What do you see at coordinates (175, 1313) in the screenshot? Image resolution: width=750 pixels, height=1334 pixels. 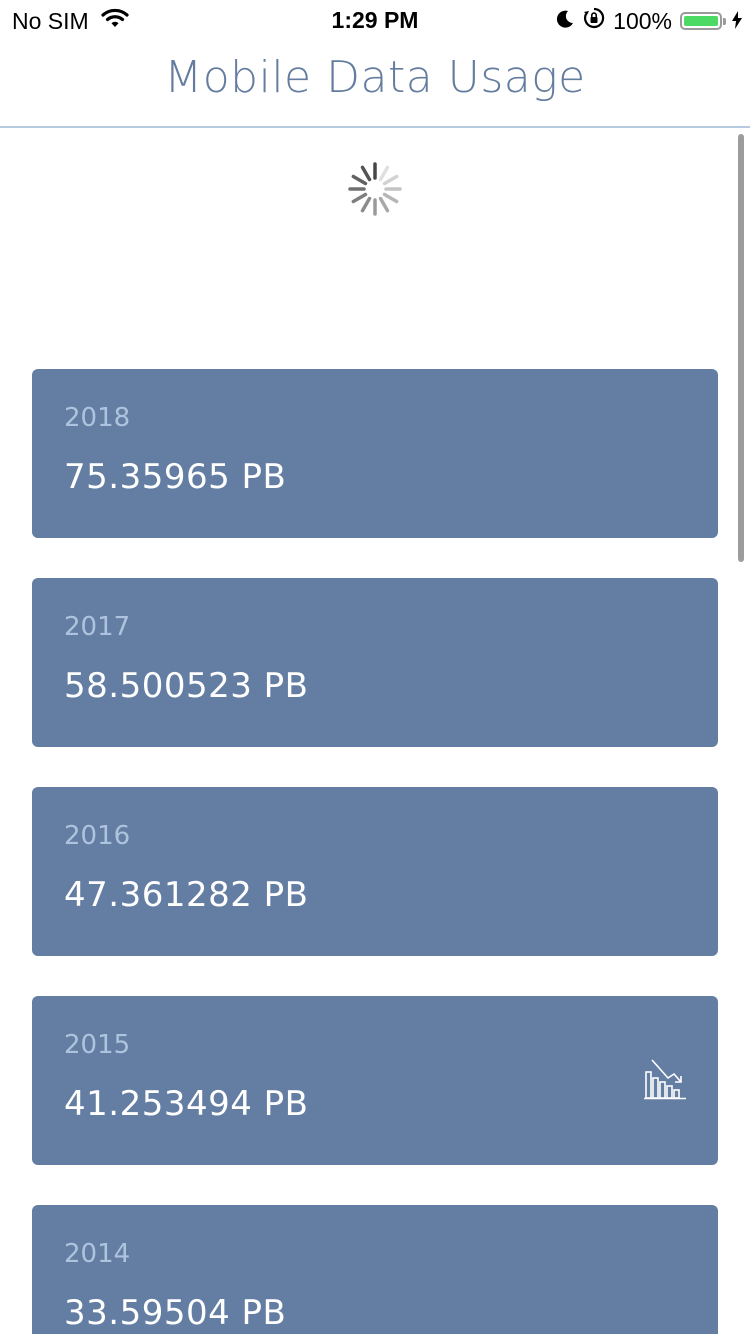 I see `usage-value: 33.59504 PB` at bounding box center [175, 1313].